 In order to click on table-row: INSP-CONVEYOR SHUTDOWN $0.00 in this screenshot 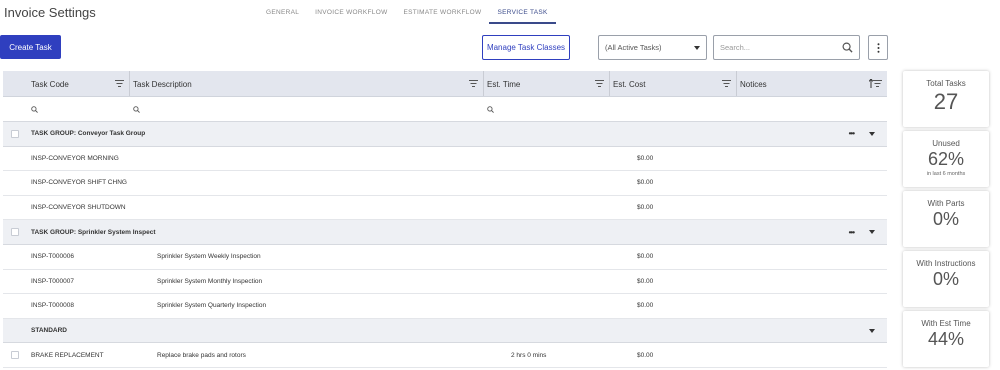, I will do `click(445, 208)`.